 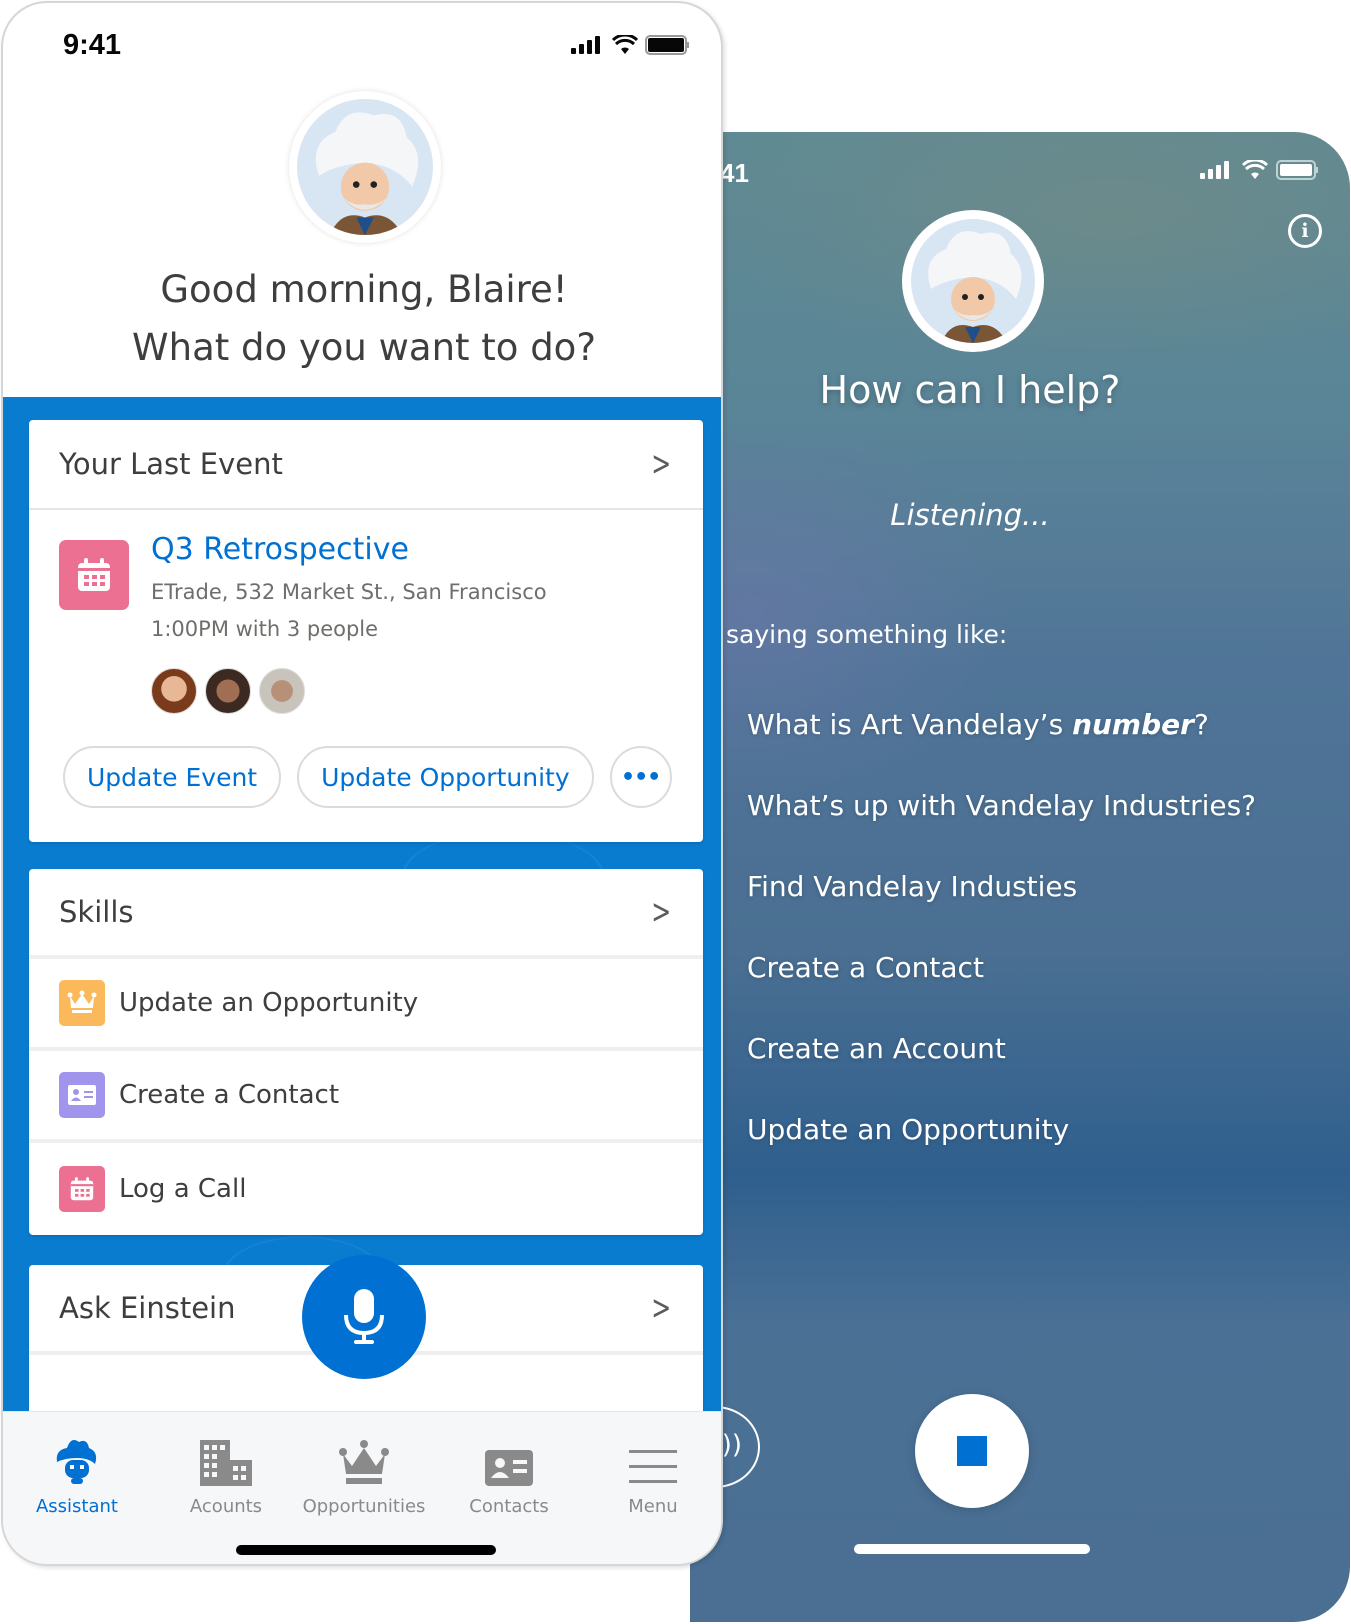 I want to click on status-time: 41, so click(x=734, y=173).